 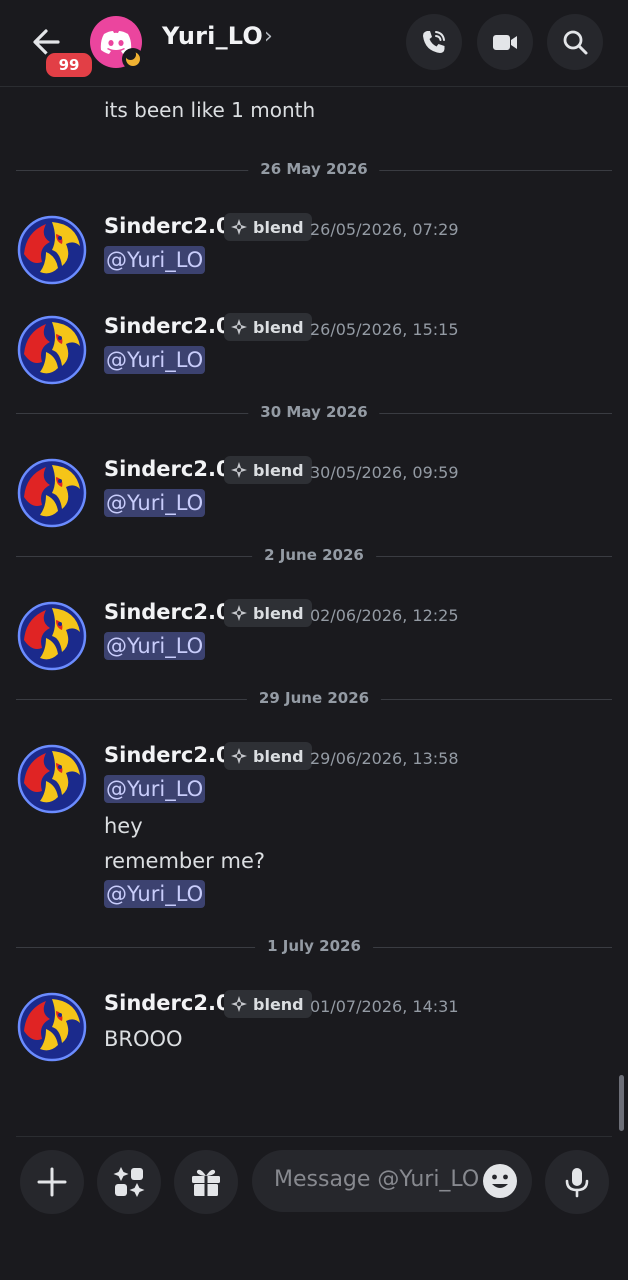 What do you see at coordinates (377, 1179) in the screenshot?
I see `message-input-placeholder: Message @Yuri_LO` at bounding box center [377, 1179].